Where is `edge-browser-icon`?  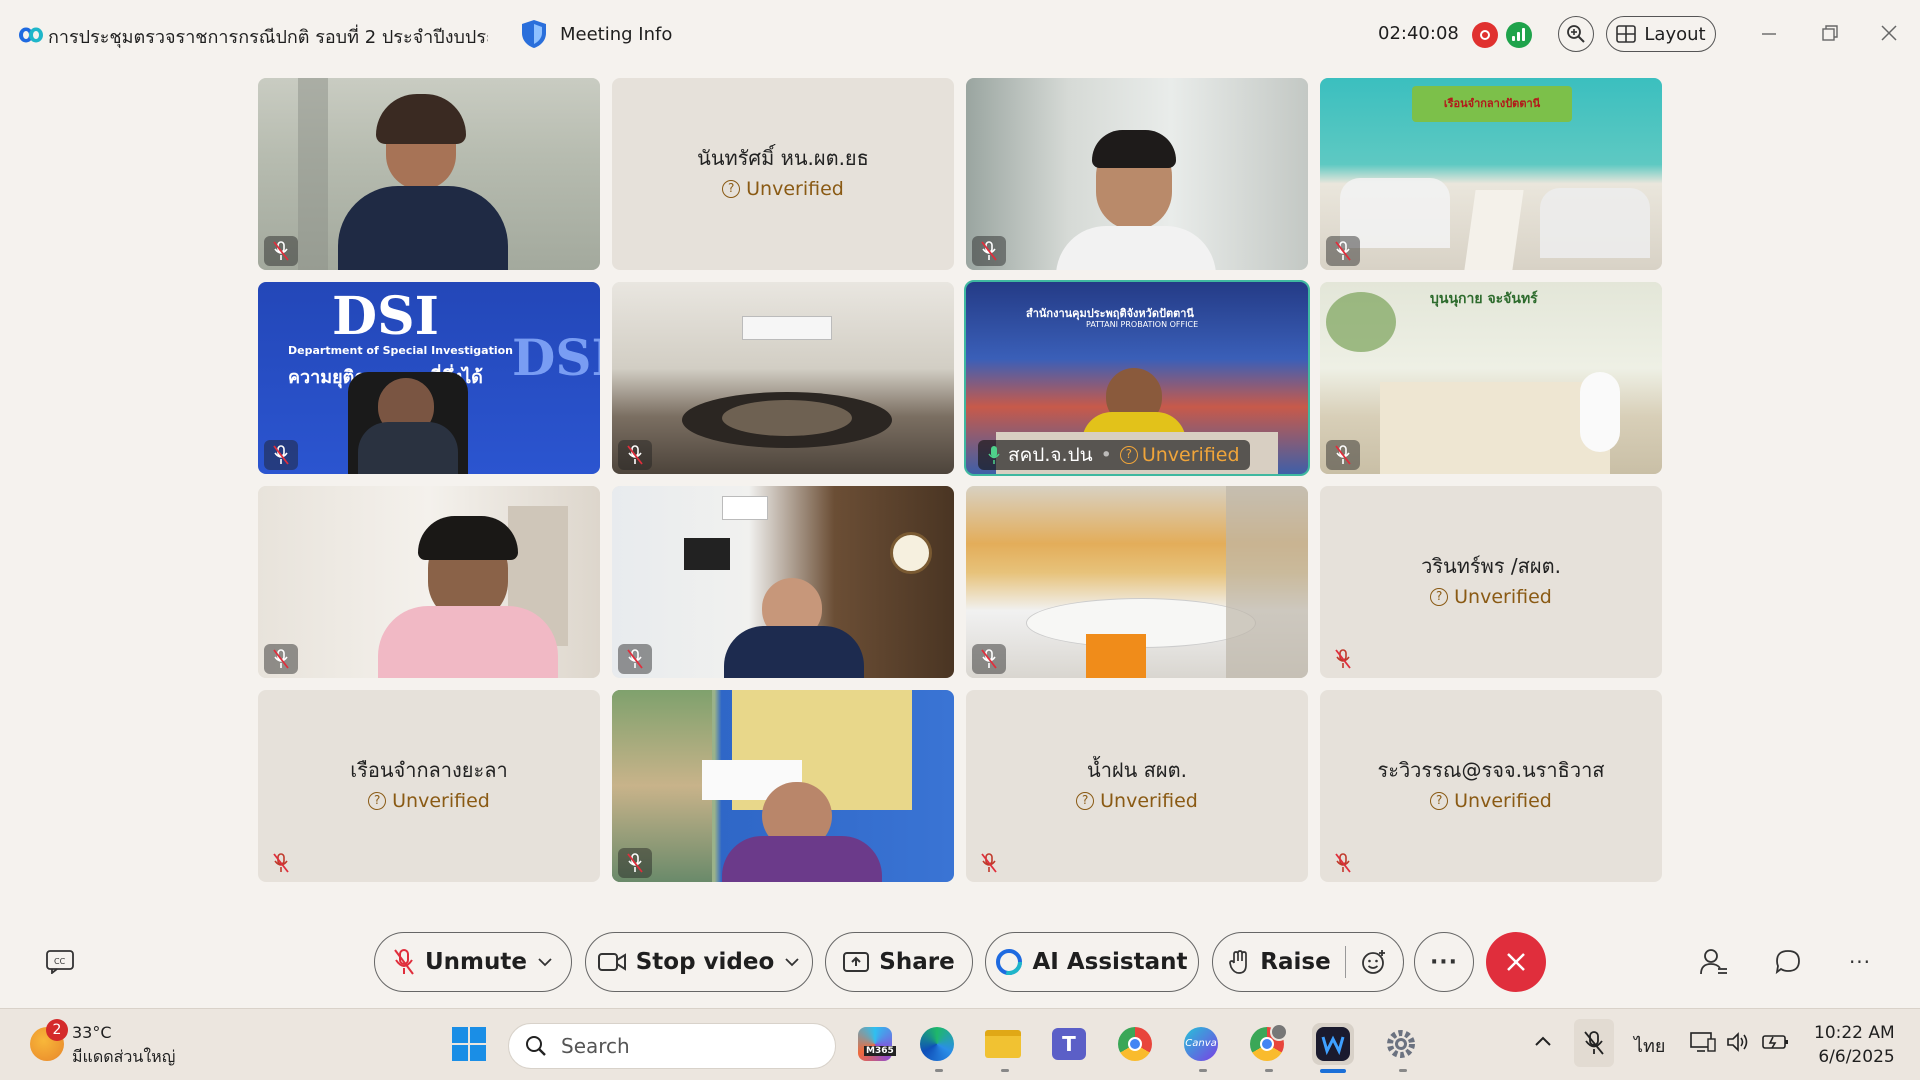 edge-browser-icon is located at coordinates (937, 1044).